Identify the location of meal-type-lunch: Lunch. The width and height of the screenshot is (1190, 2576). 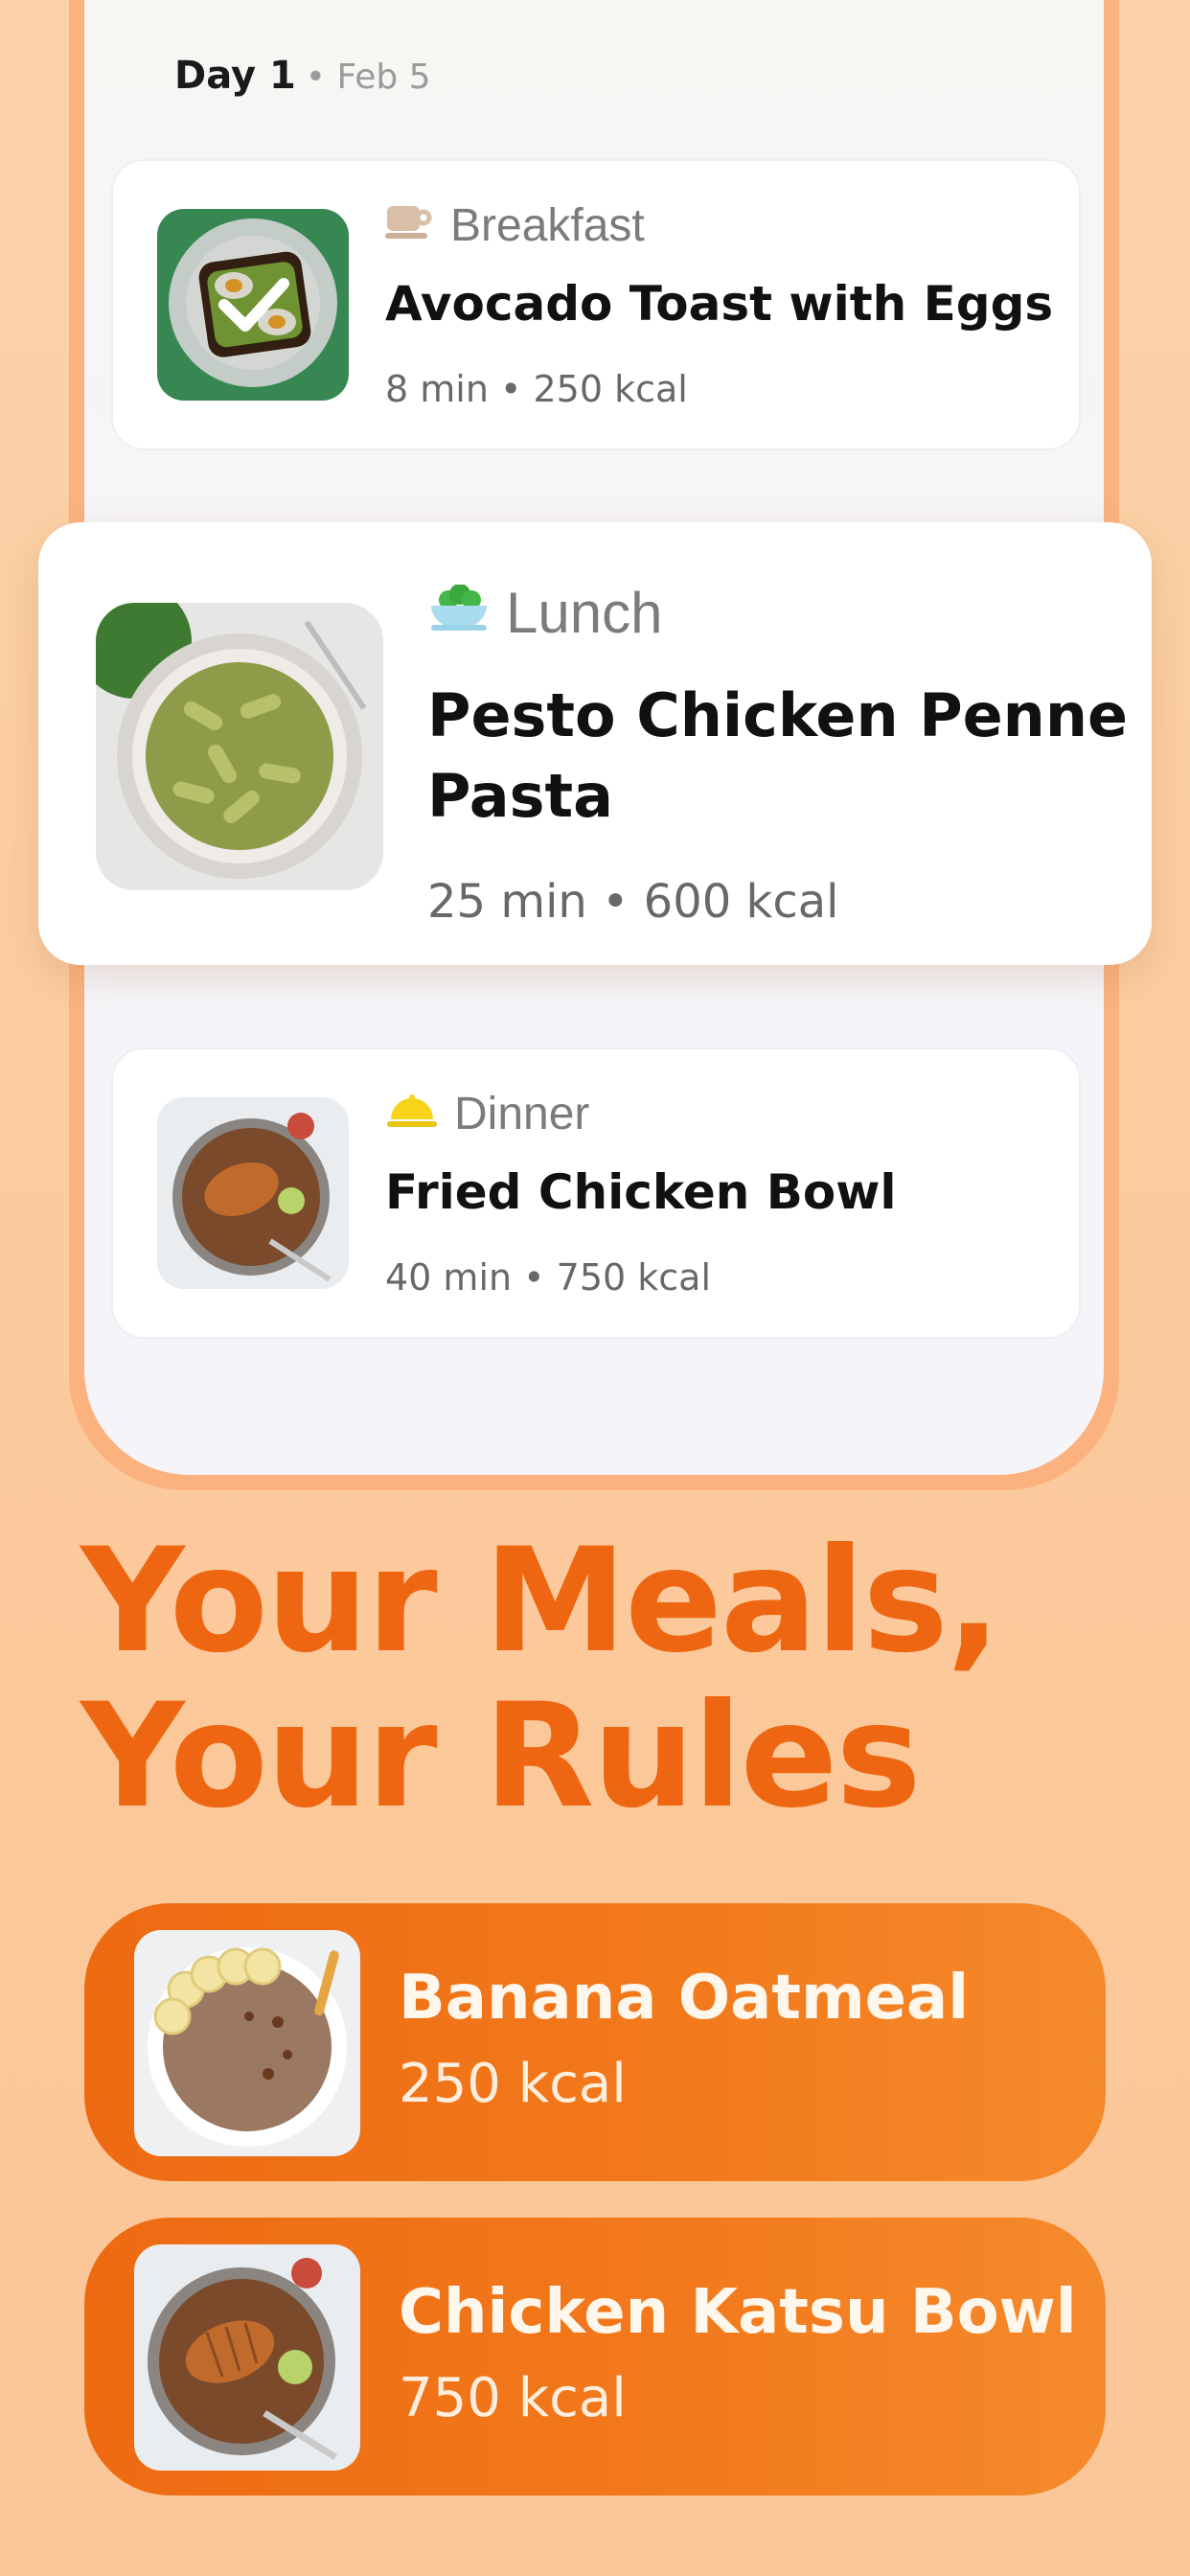
(544, 613).